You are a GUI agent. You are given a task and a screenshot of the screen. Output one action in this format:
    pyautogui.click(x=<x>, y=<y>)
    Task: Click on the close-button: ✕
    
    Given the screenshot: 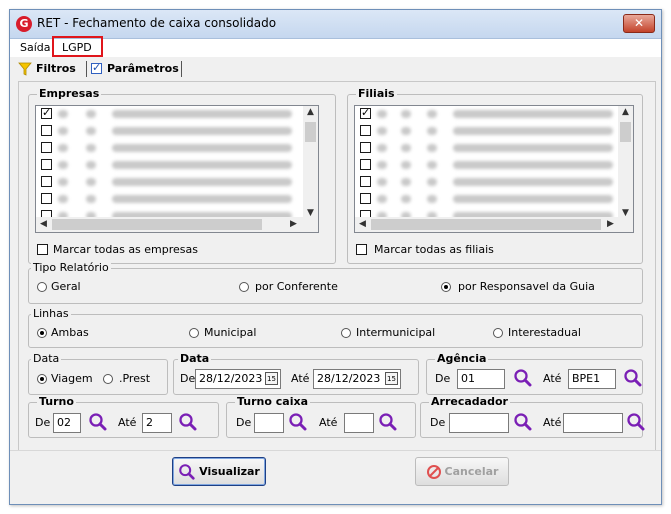 What is the action you would take?
    pyautogui.click(x=639, y=23)
    